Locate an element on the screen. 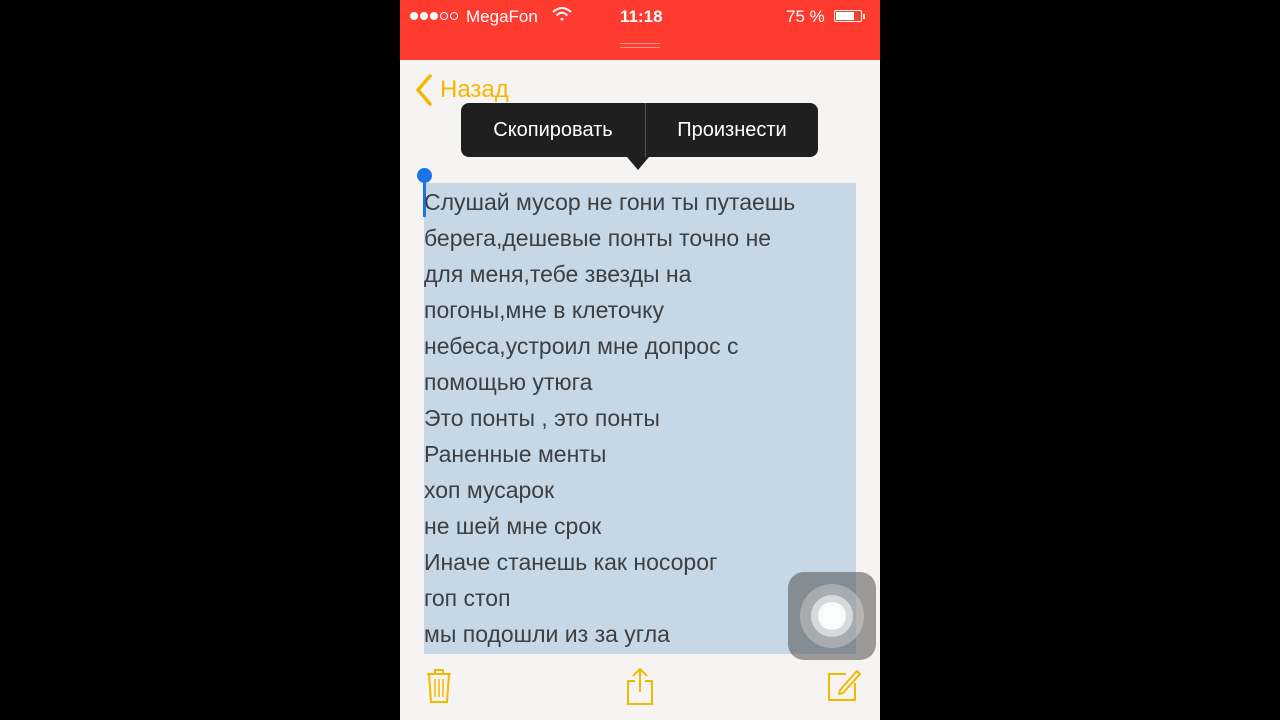  back-label: Назад is located at coordinates (474, 89).